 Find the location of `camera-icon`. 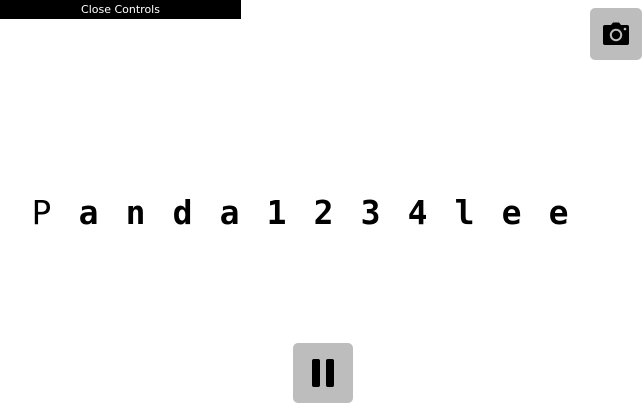

camera-icon is located at coordinates (616, 34).